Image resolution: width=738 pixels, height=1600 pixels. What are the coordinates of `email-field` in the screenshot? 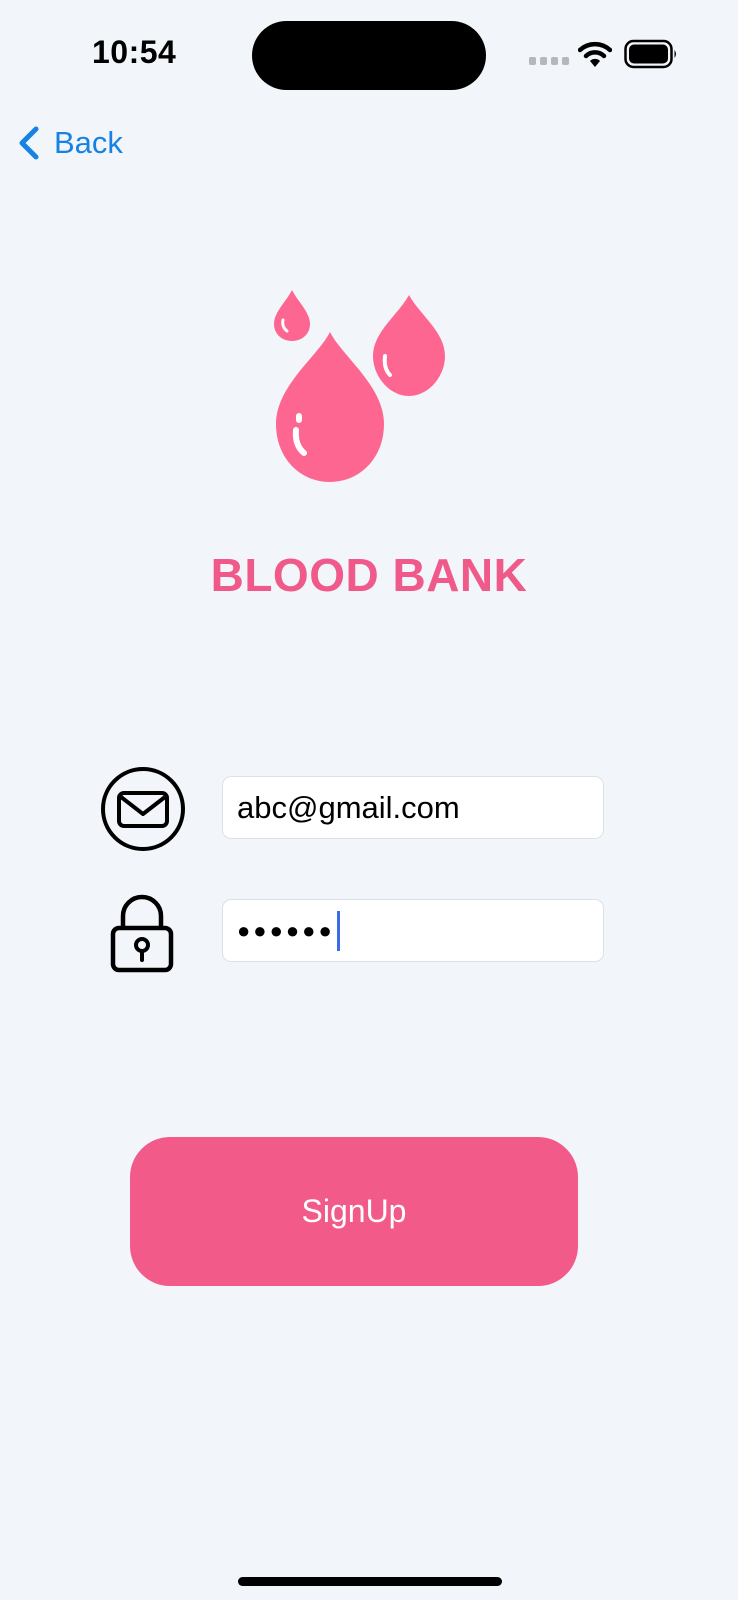 It's located at (413, 807).